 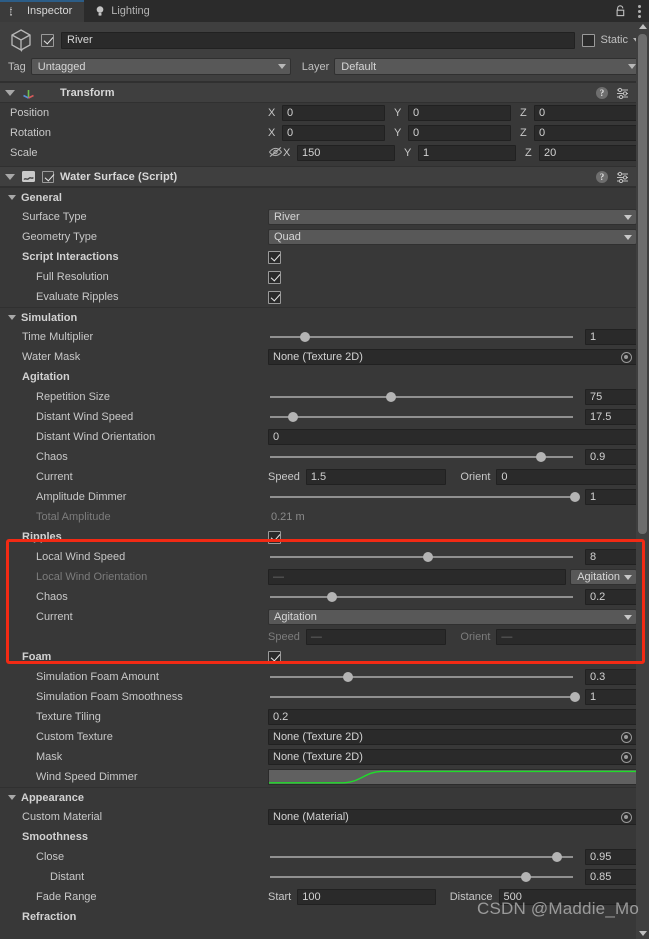 What do you see at coordinates (452, 217) in the screenshot?
I see `surface-type-dropdown: River` at bounding box center [452, 217].